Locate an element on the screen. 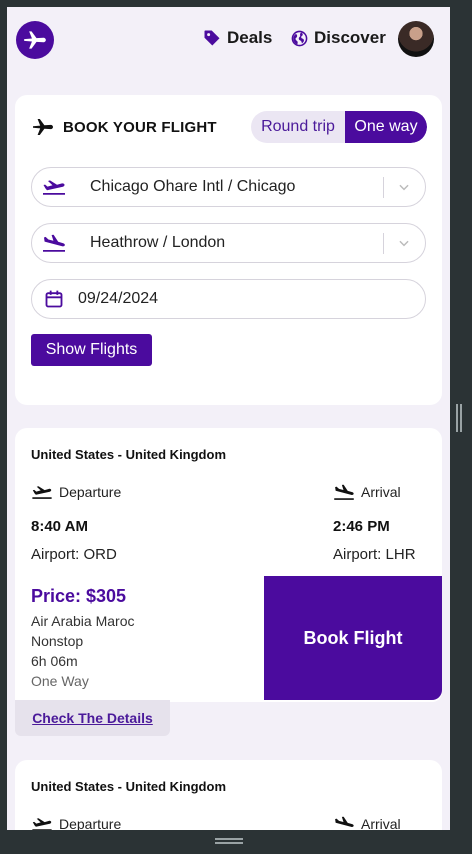 Image resolution: width=472 pixels, height=854 pixels. to-select: Heathrow / London is located at coordinates (228, 243).